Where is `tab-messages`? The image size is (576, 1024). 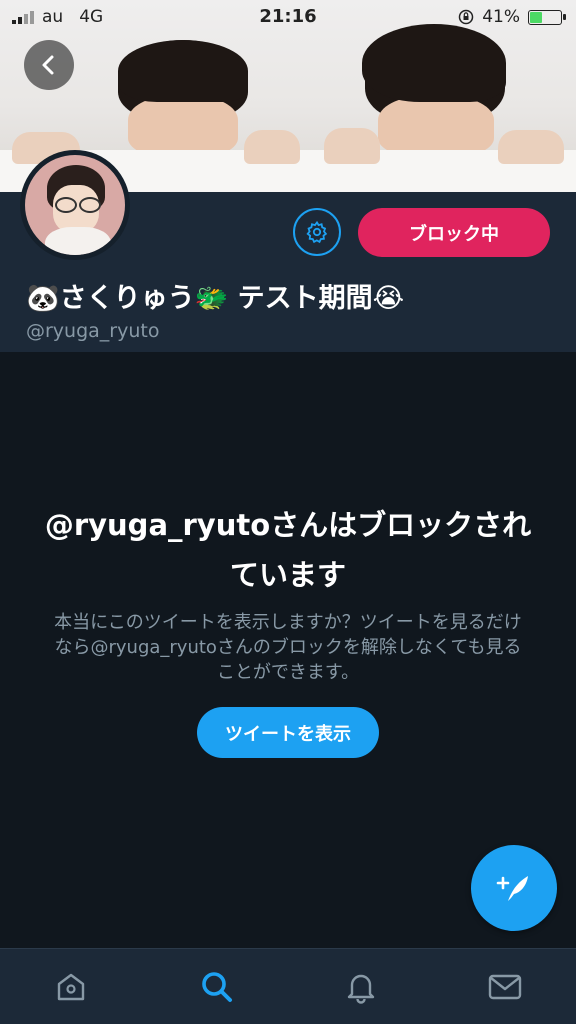
tab-messages is located at coordinates (505, 987).